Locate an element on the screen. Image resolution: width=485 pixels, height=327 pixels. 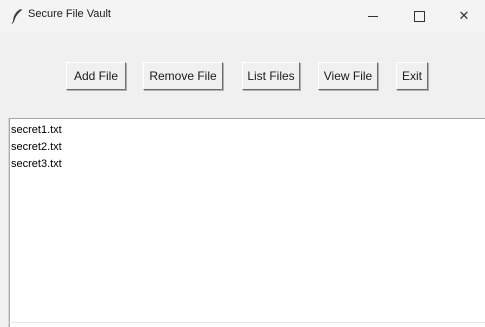
add-file-button: Add File is located at coordinates (96, 76).